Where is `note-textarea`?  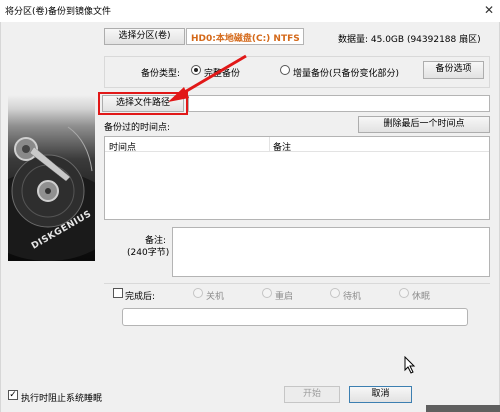 note-textarea is located at coordinates (331, 252).